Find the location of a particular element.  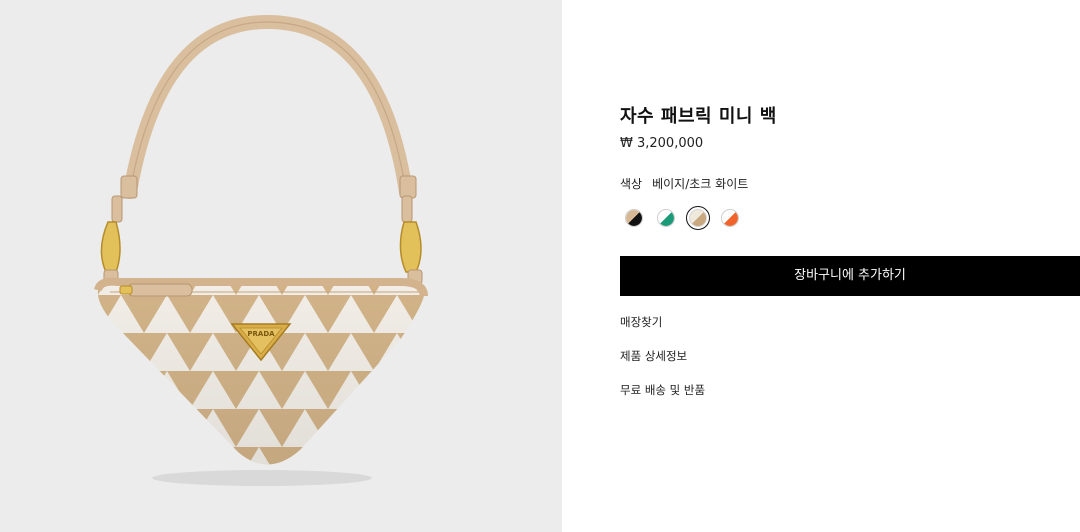

swatch-green-white is located at coordinates (666, 218).